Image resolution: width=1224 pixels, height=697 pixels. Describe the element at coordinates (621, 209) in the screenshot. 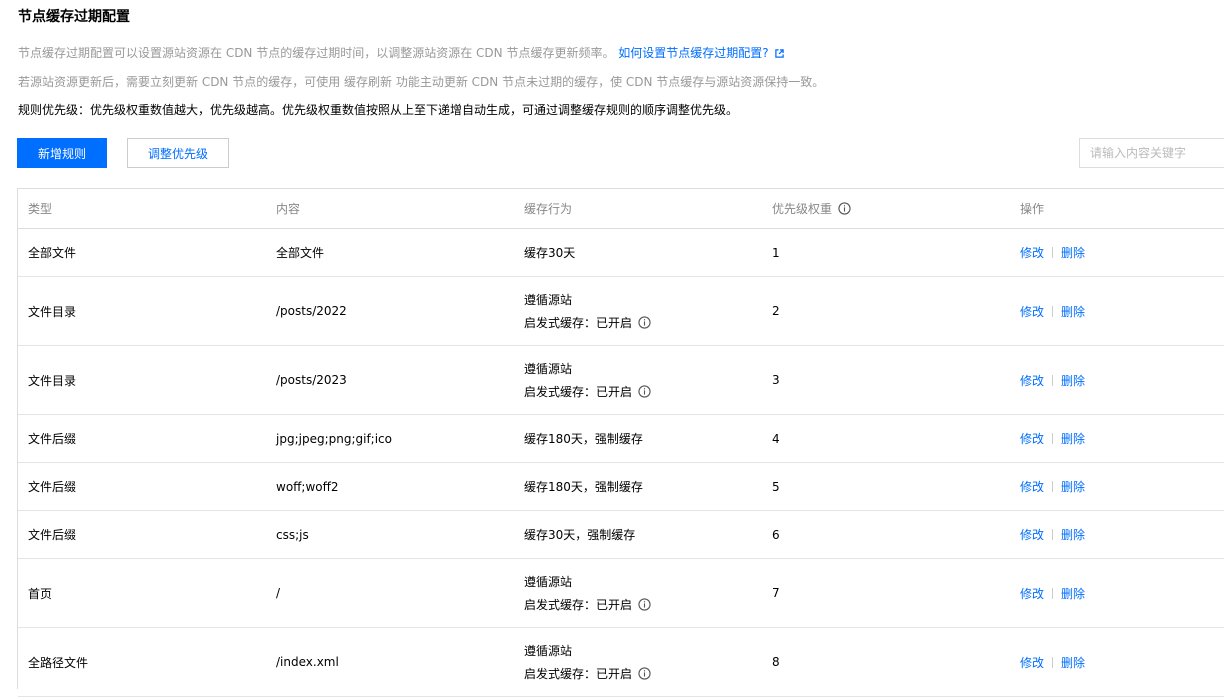

I see `table-header: 类型 内容 缓存行为 优先级权重 操作` at that location.